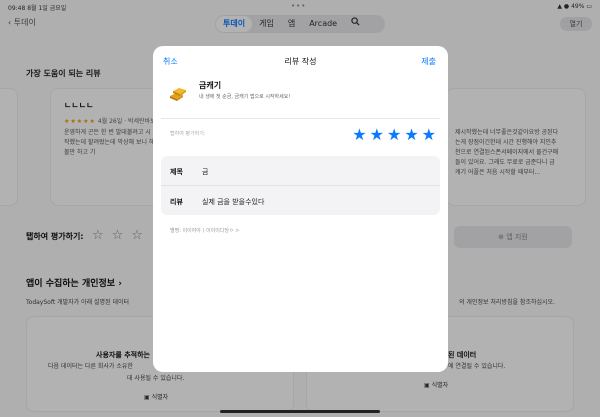 The height and width of the screenshot is (417, 600). I want to click on divider, so click(300, 118).